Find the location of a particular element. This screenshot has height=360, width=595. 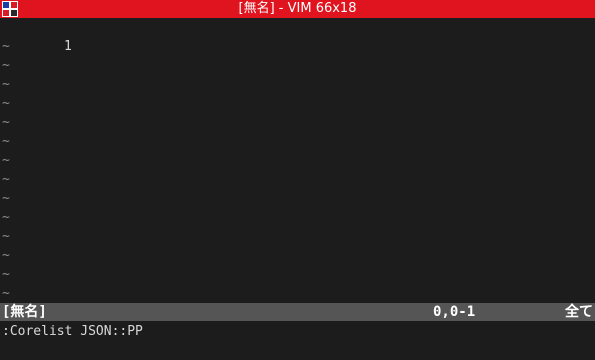

title-bar: [無名] - VIM 66x18 is located at coordinates (297, 9).